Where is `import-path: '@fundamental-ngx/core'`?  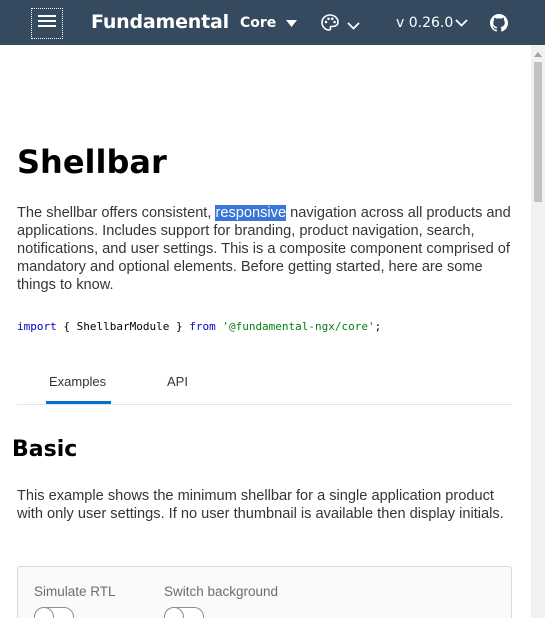
import-path: '@fundamental-ngx/core' is located at coordinates (295, 326).